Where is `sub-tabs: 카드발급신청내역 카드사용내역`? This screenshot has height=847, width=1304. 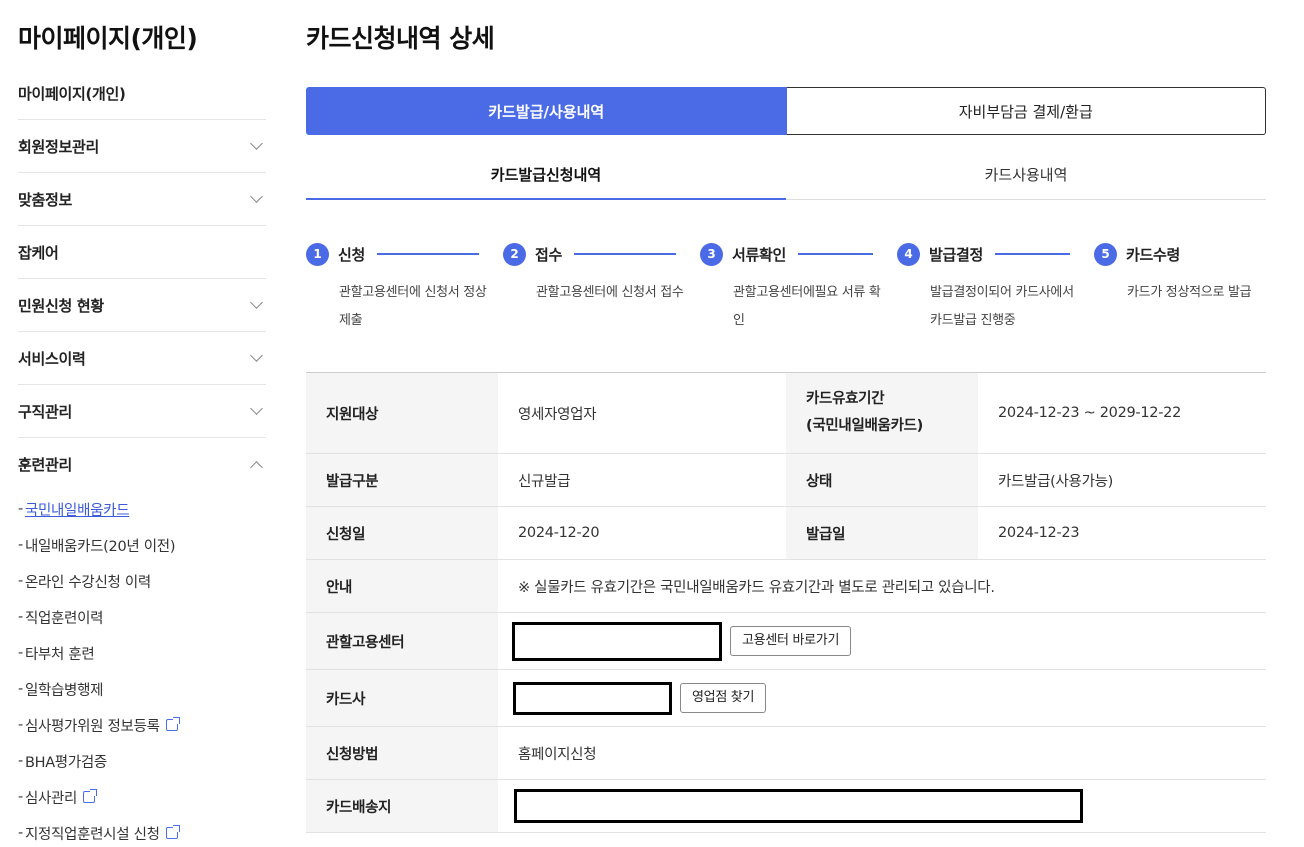 sub-tabs: 카드발급신청내역 카드사용내역 is located at coordinates (786, 175).